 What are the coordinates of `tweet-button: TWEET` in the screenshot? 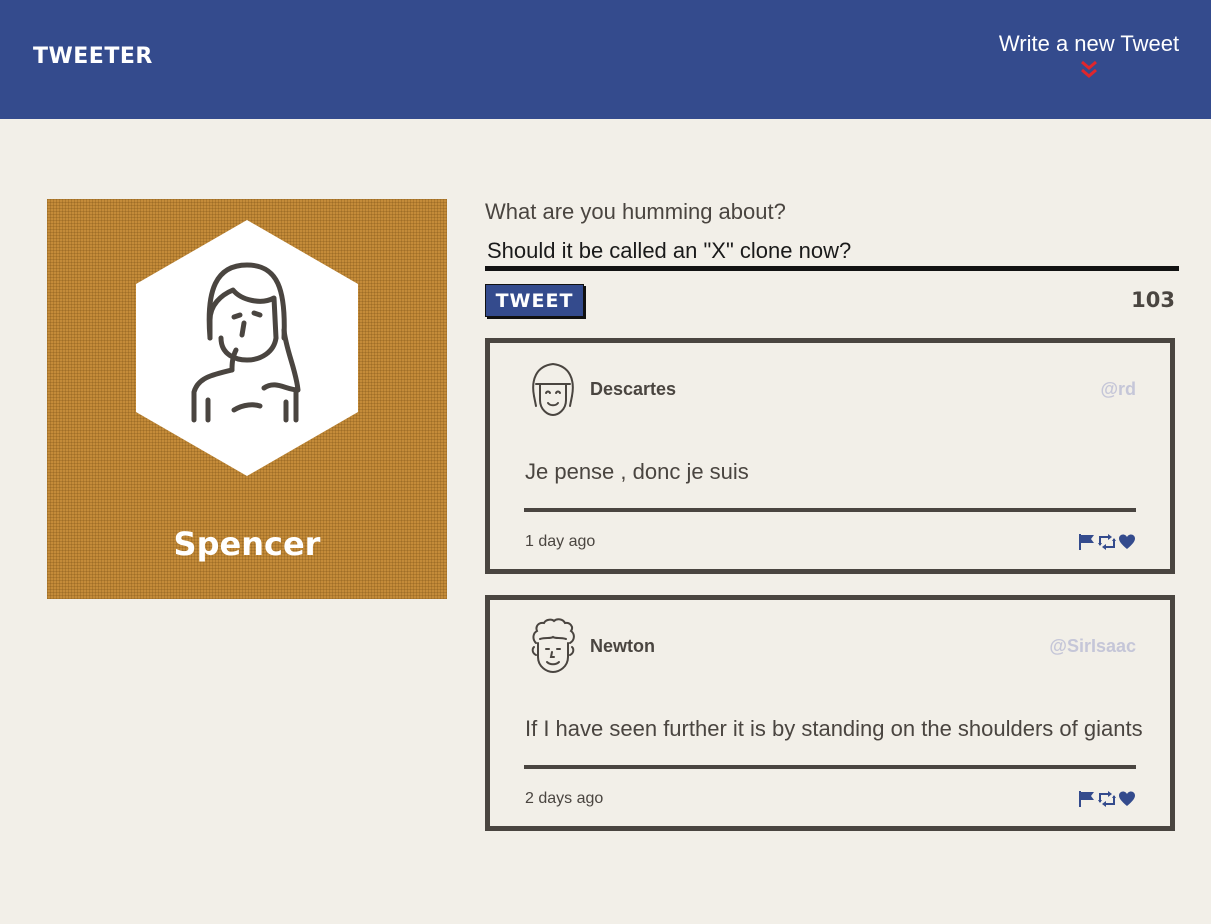 It's located at (534, 300).